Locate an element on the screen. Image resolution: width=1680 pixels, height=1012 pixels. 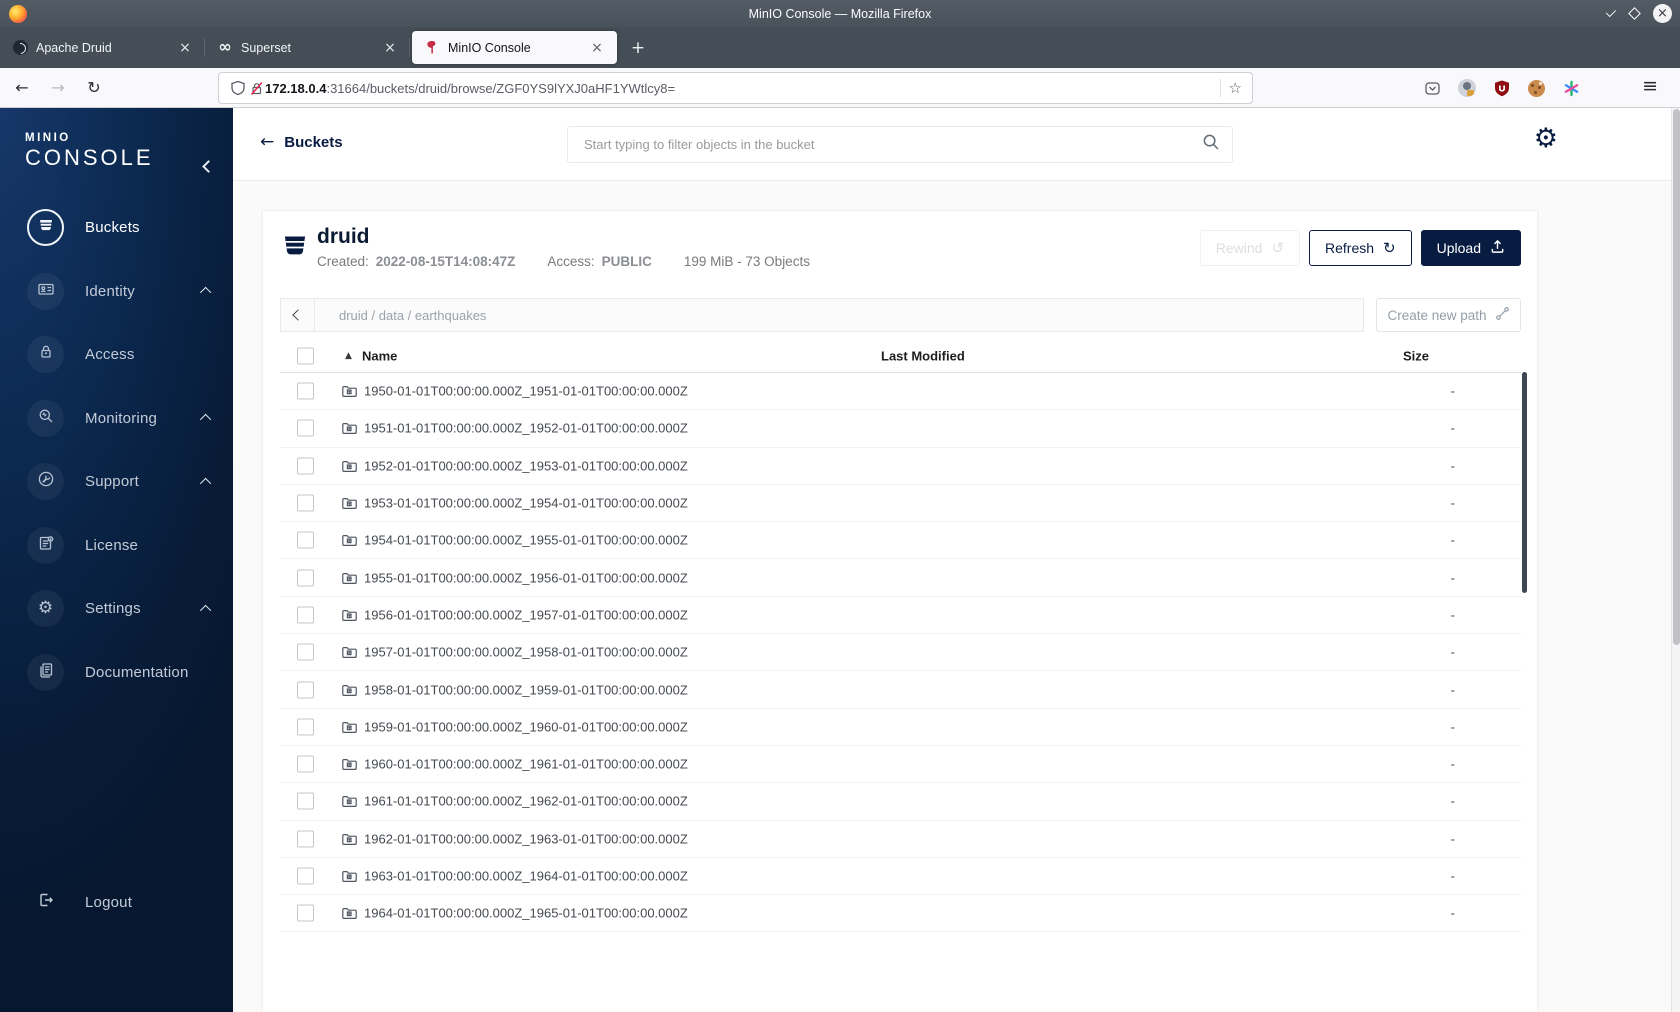
column-header-name: Name is located at coordinates (379, 356).